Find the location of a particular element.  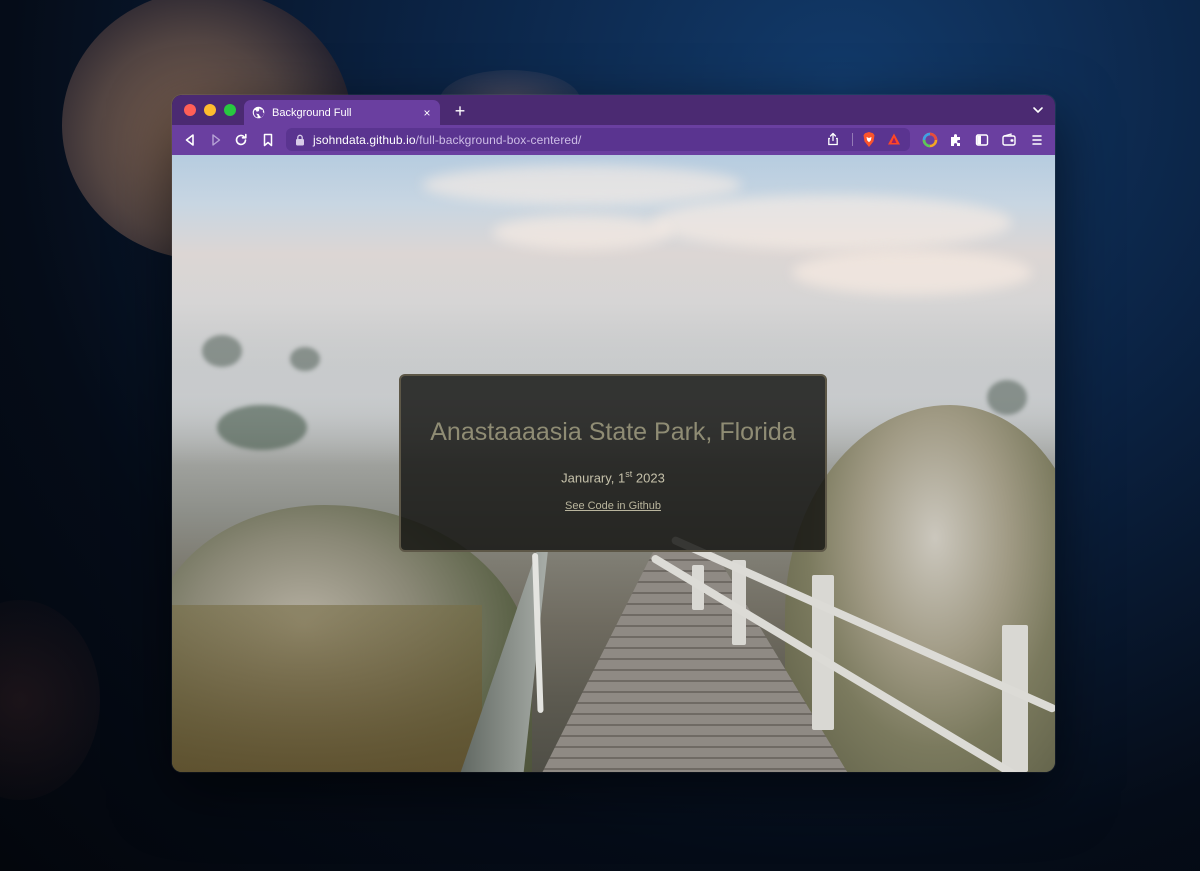

tab-strip: Background Full × + is located at coordinates (613, 110).